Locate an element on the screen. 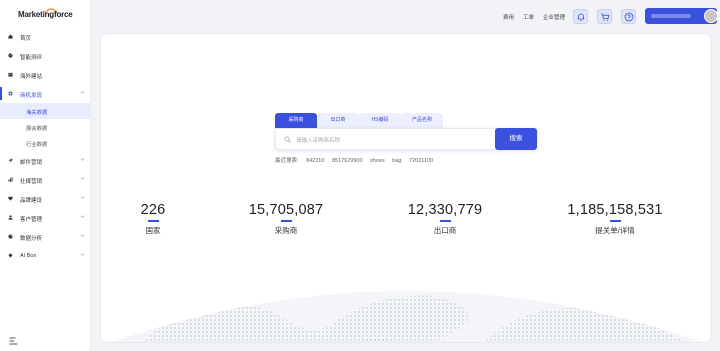 Image resolution: width=720 pixels, height=351 pixels. pie-icon is located at coordinates (10, 236).